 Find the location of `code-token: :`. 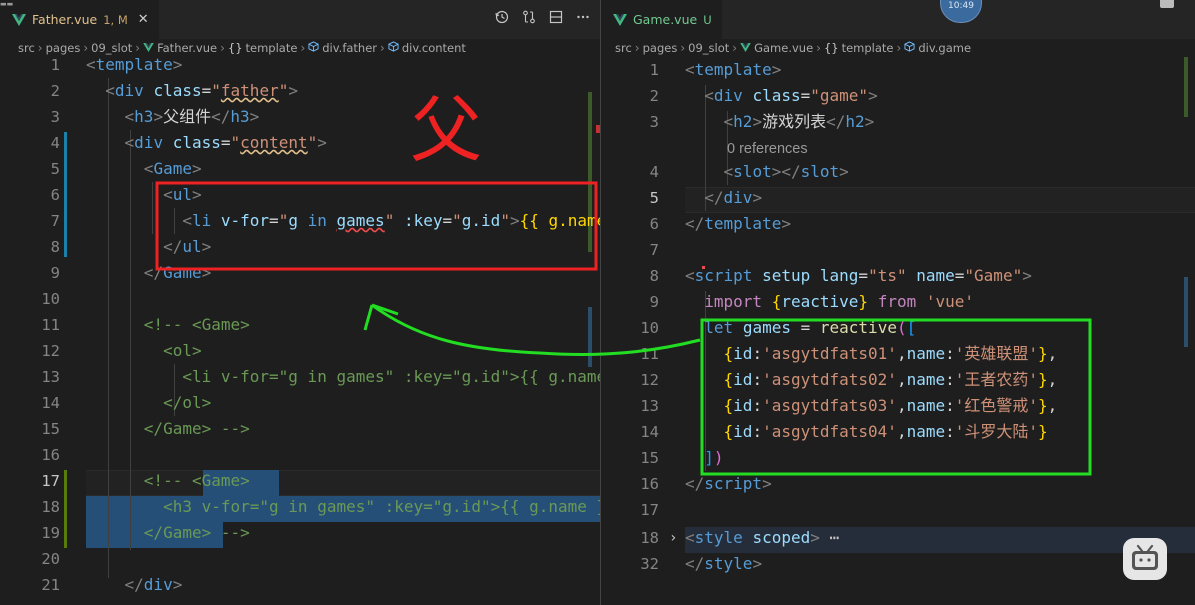

code-token: : is located at coordinates (950, 353).